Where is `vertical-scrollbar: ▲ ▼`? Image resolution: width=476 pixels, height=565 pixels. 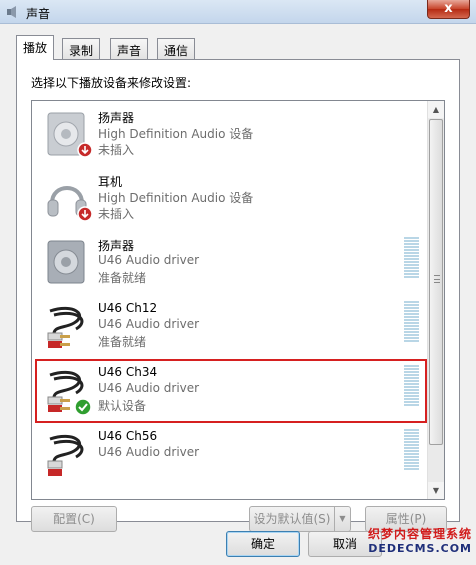 vertical-scrollbar: ▲ ▼ is located at coordinates (435, 300).